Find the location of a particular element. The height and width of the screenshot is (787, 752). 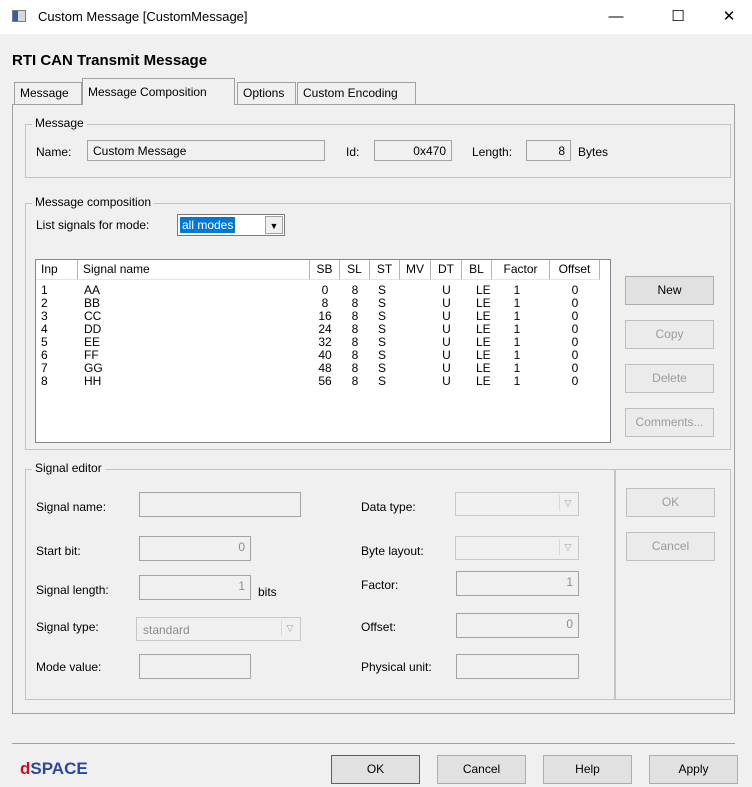

physical-unit-label: Physical unit: is located at coordinates (396, 667).